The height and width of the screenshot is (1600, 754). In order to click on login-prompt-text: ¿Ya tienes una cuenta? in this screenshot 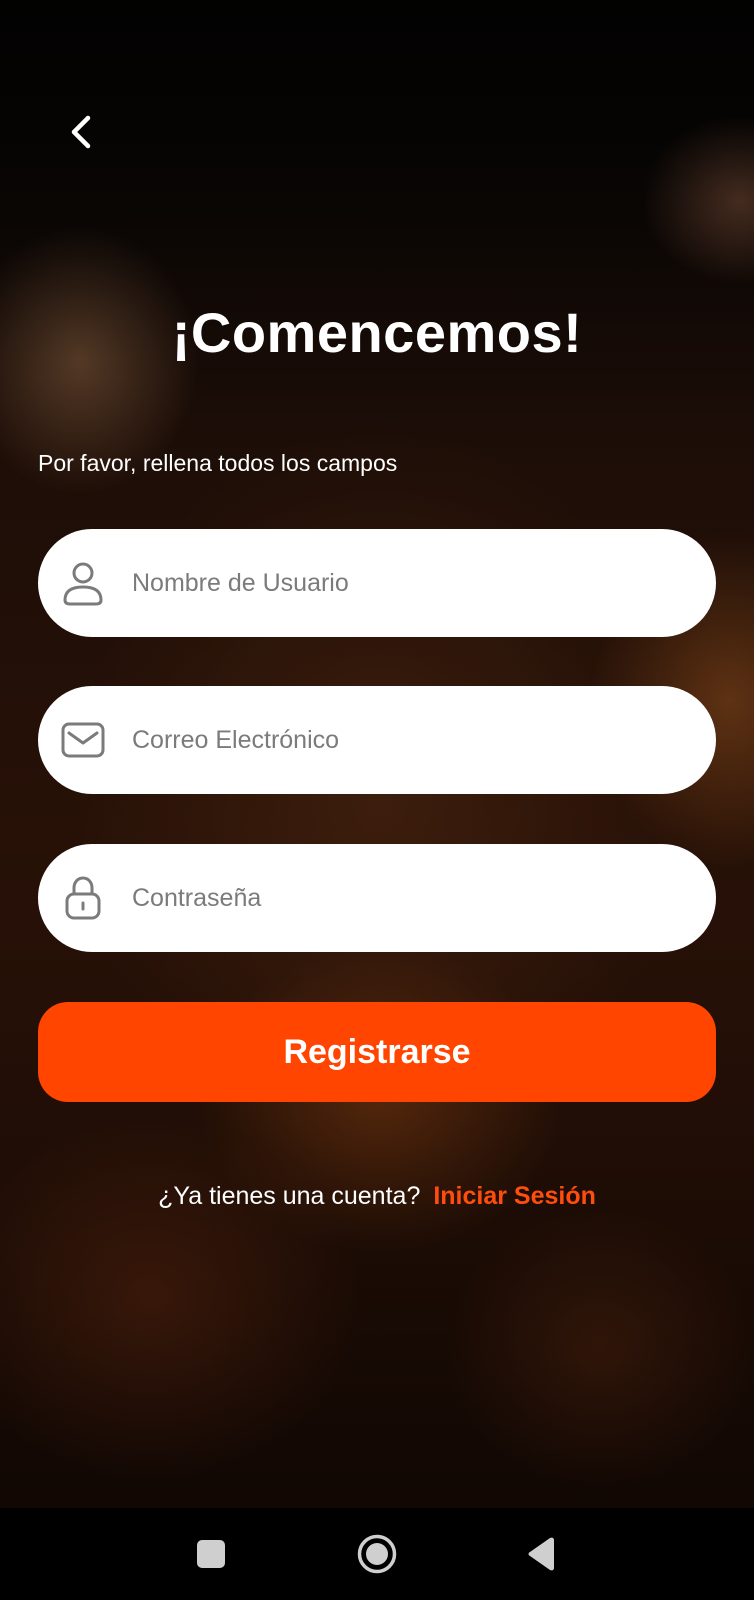, I will do `click(289, 1196)`.